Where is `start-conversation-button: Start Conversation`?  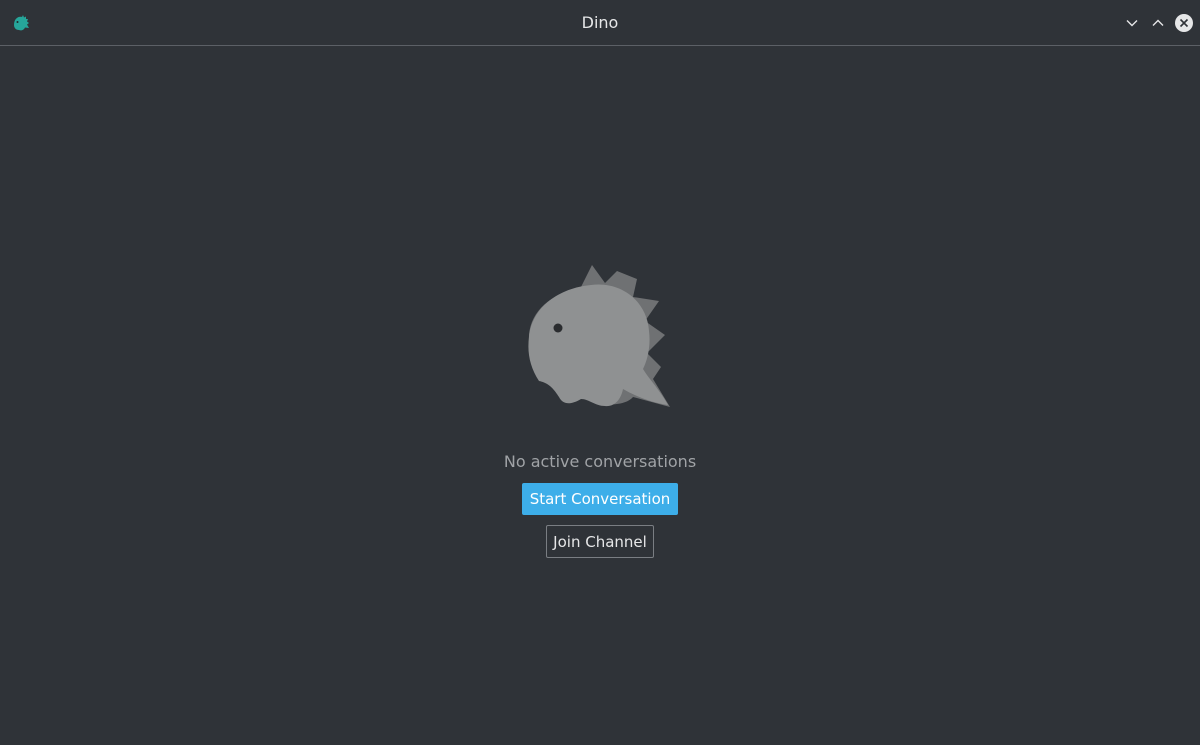 start-conversation-button: Start Conversation is located at coordinates (600, 499).